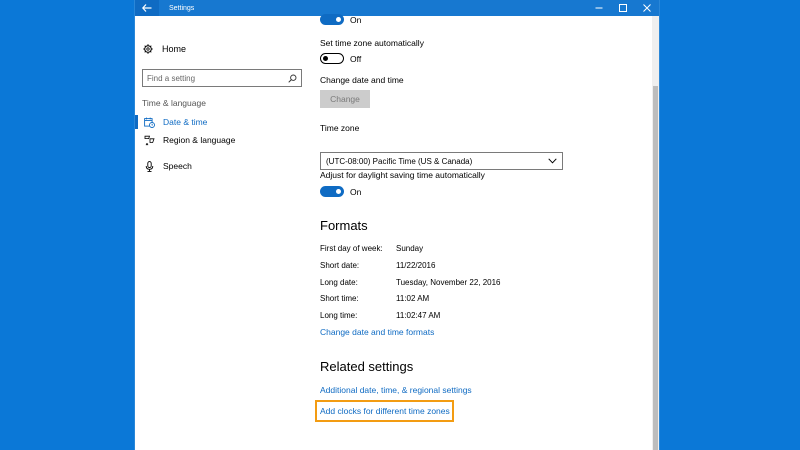  Describe the element at coordinates (372, 43) in the screenshot. I see `set-tz-auto-label: Set time zone automatically` at that location.